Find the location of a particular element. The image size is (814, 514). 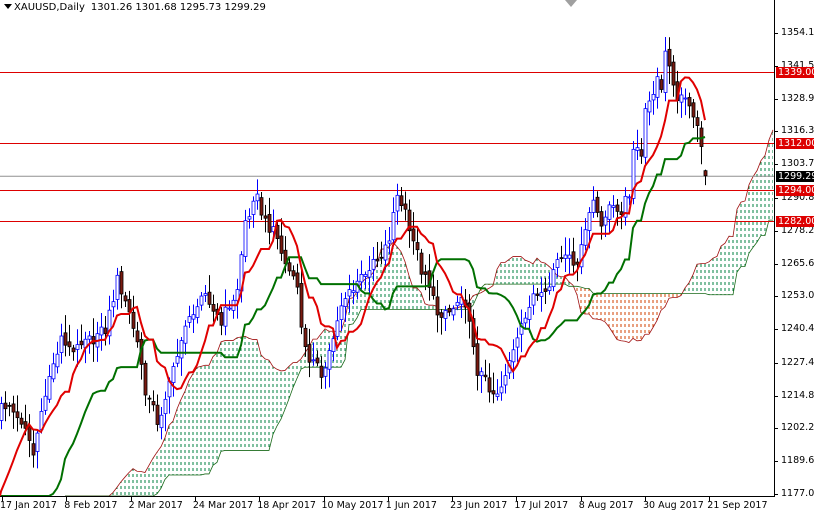

chart-shift-marker-icon is located at coordinates (571, 3).